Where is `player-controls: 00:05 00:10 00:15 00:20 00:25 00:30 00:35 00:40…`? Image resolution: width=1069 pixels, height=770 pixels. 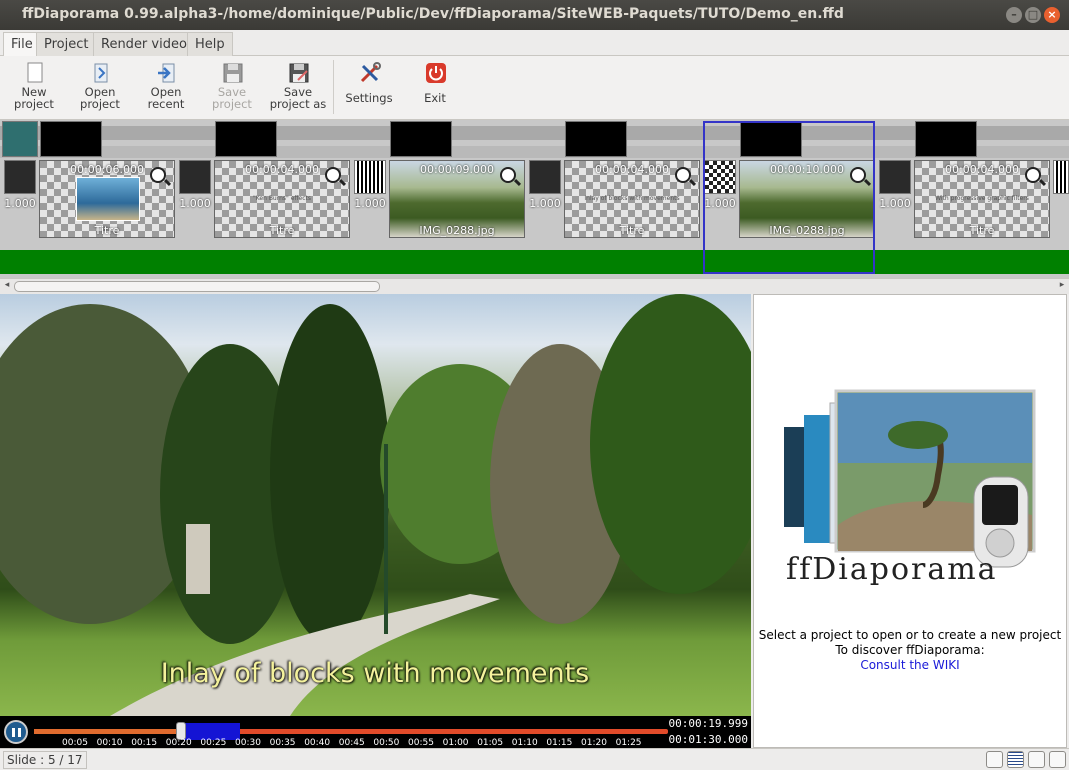
player-controls: 00:05 00:10 00:15 00:20 00:25 00:30 00:35 00:40… is located at coordinates (375, 732).